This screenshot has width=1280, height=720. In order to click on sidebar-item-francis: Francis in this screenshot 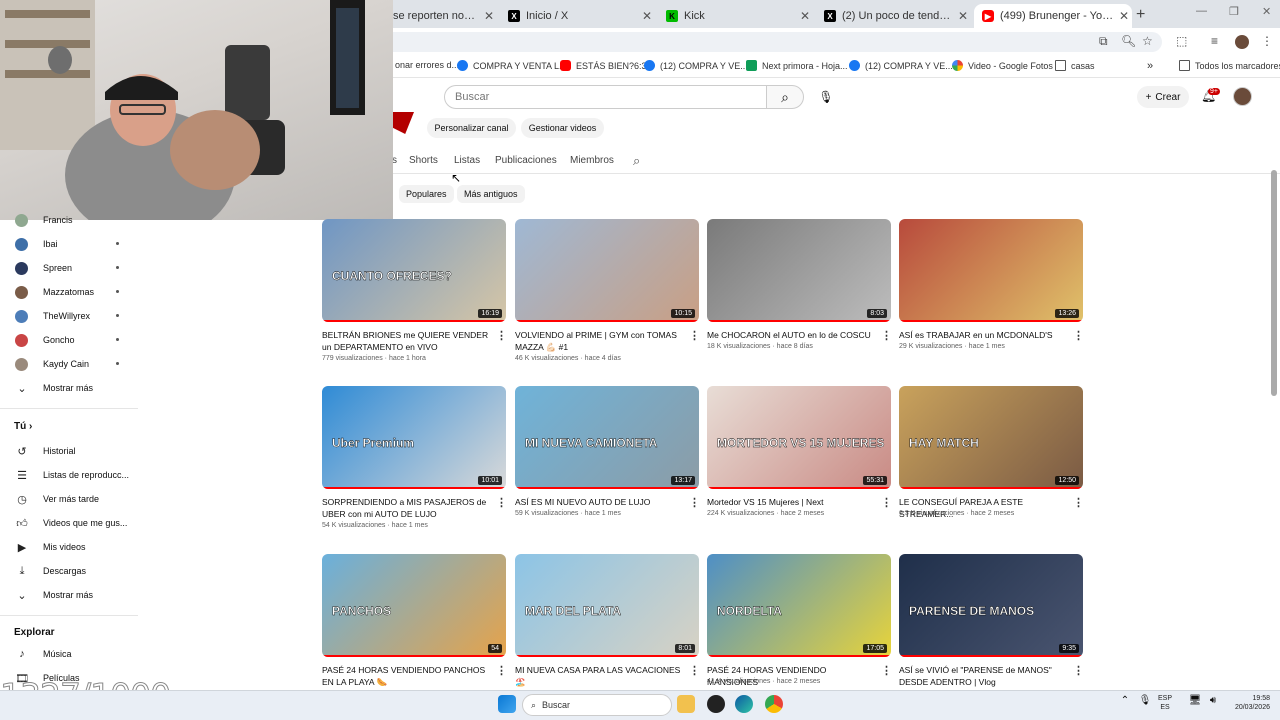, I will do `click(69, 220)`.